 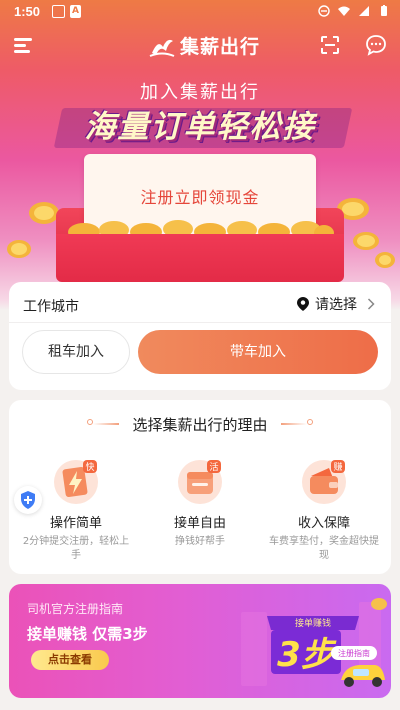 What do you see at coordinates (354, 653) in the screenshot?
I see `art-tag-text: 注册指南` at bounding box center [354, 653].